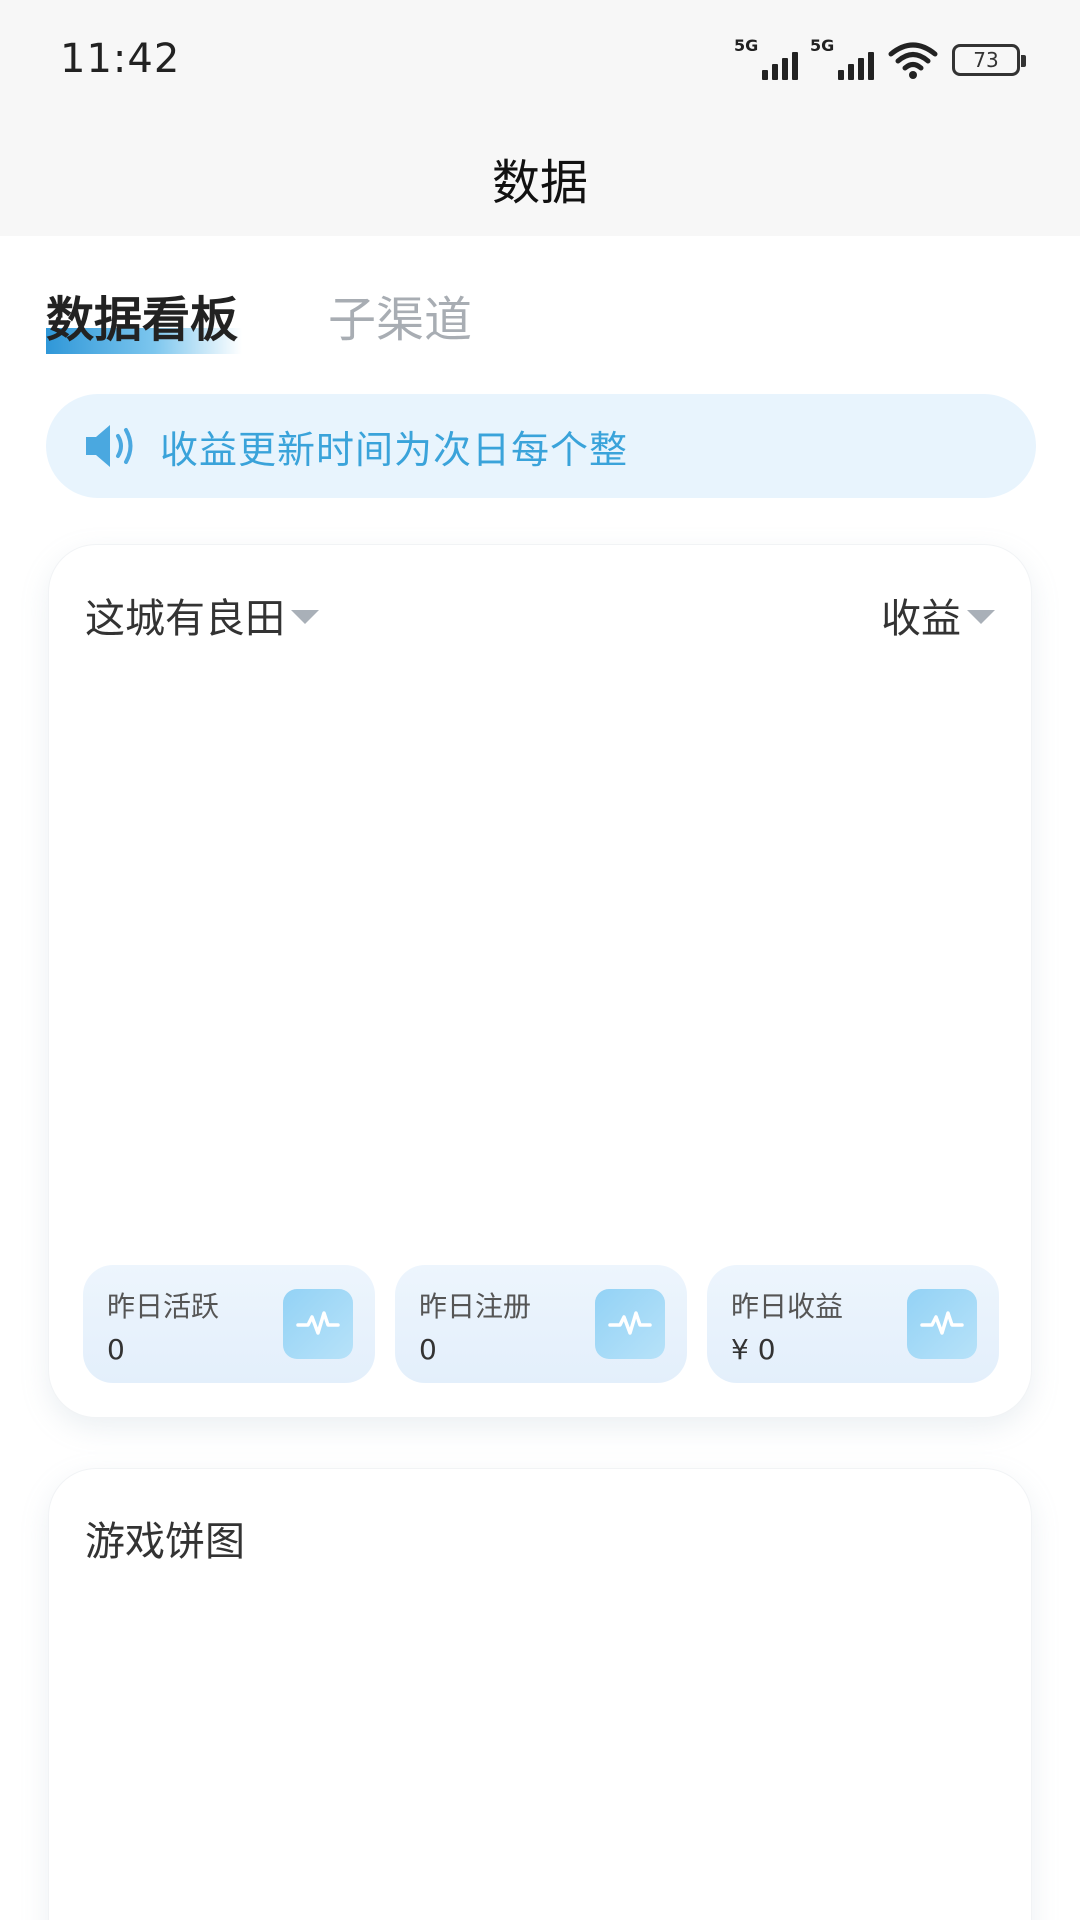  What do you see at coordinates (109, 446) in the screenshot?
I see `speaker-icon` at bounding box center [109, 446].